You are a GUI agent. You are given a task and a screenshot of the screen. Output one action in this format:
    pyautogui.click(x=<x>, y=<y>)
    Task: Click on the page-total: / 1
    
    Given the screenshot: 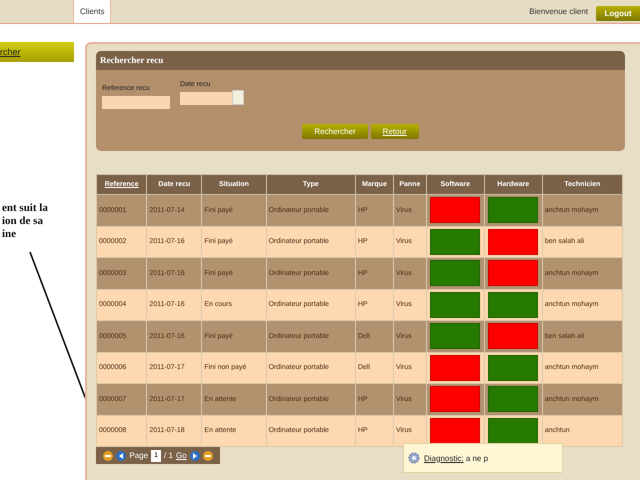 What is the action you would take?
    pyautogui.click(x=168, y=455)
    